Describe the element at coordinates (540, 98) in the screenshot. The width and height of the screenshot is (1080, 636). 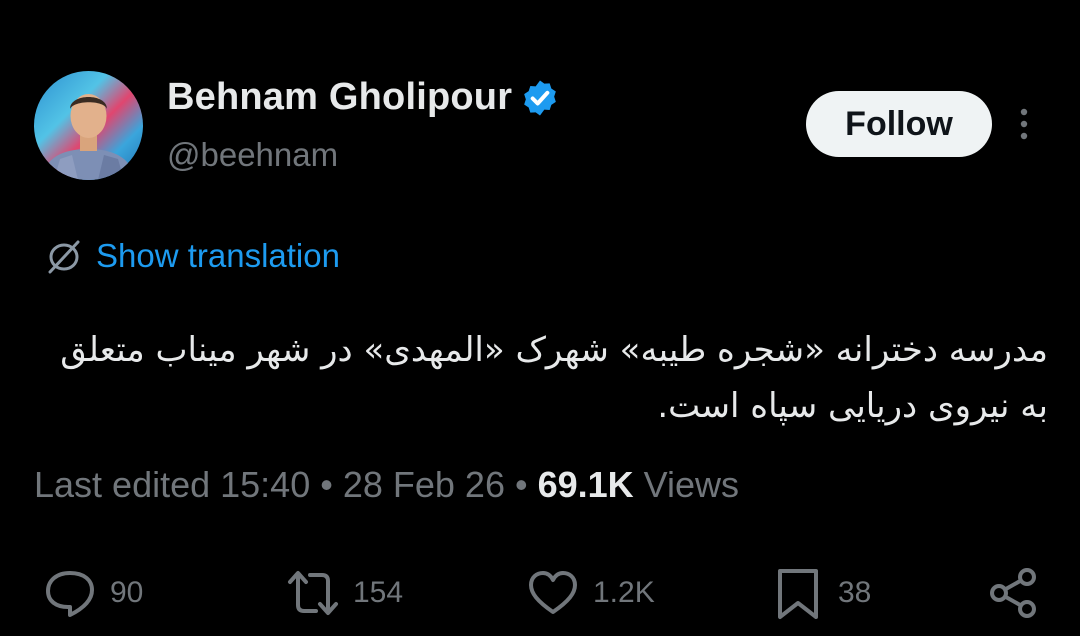
I see `verified-badge-icon` at that location.